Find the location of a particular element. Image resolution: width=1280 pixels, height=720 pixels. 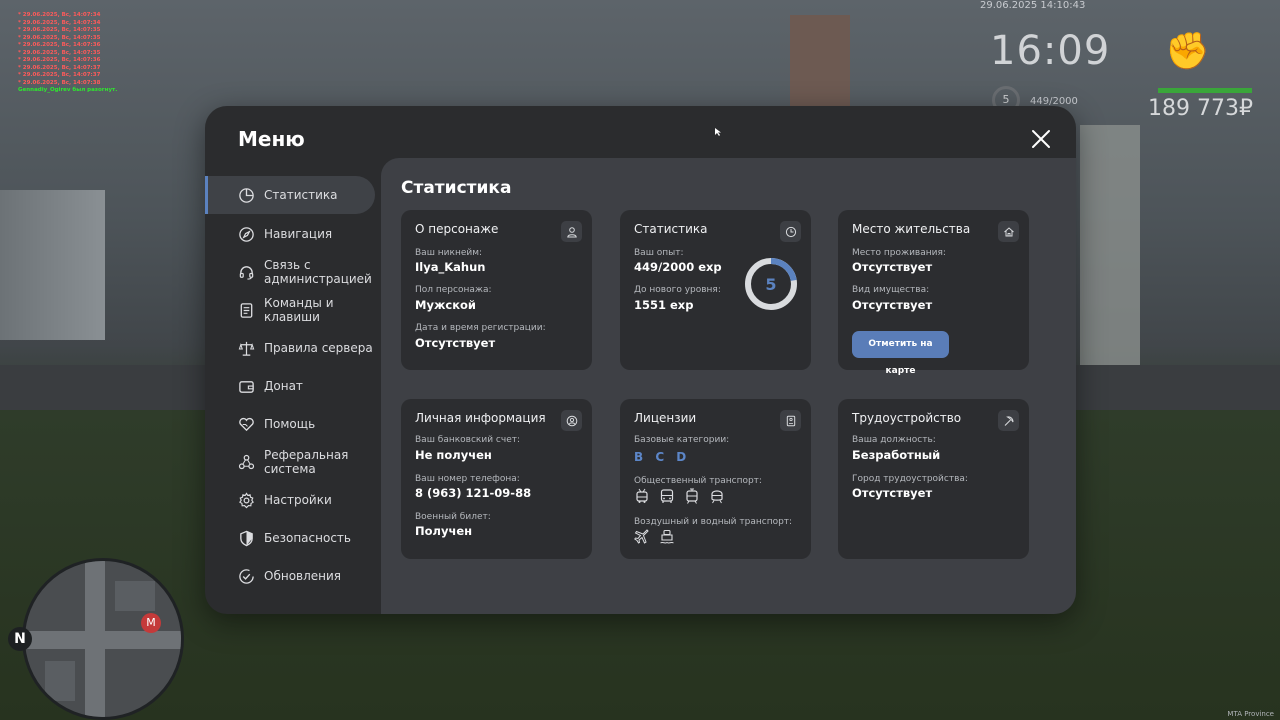

sidebar-item-label: Статистика is located at coordinates (301, 195).